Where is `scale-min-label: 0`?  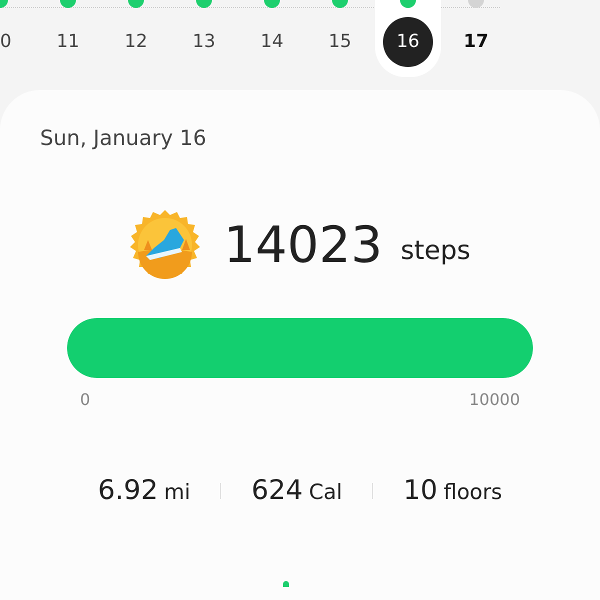 scale-min-label: 0 is located at coordinates (85, 399).